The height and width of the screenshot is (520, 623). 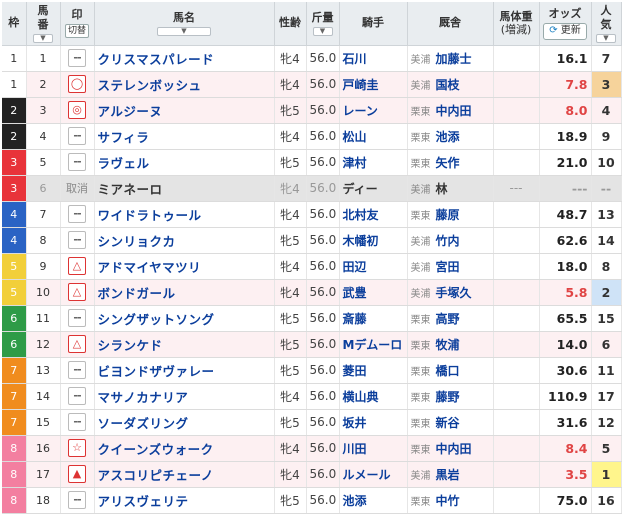 What do you see at coordinates (361, 215) in the screenshot?
I see `jockey-link: 北村友` at bounding box center [361, 215].